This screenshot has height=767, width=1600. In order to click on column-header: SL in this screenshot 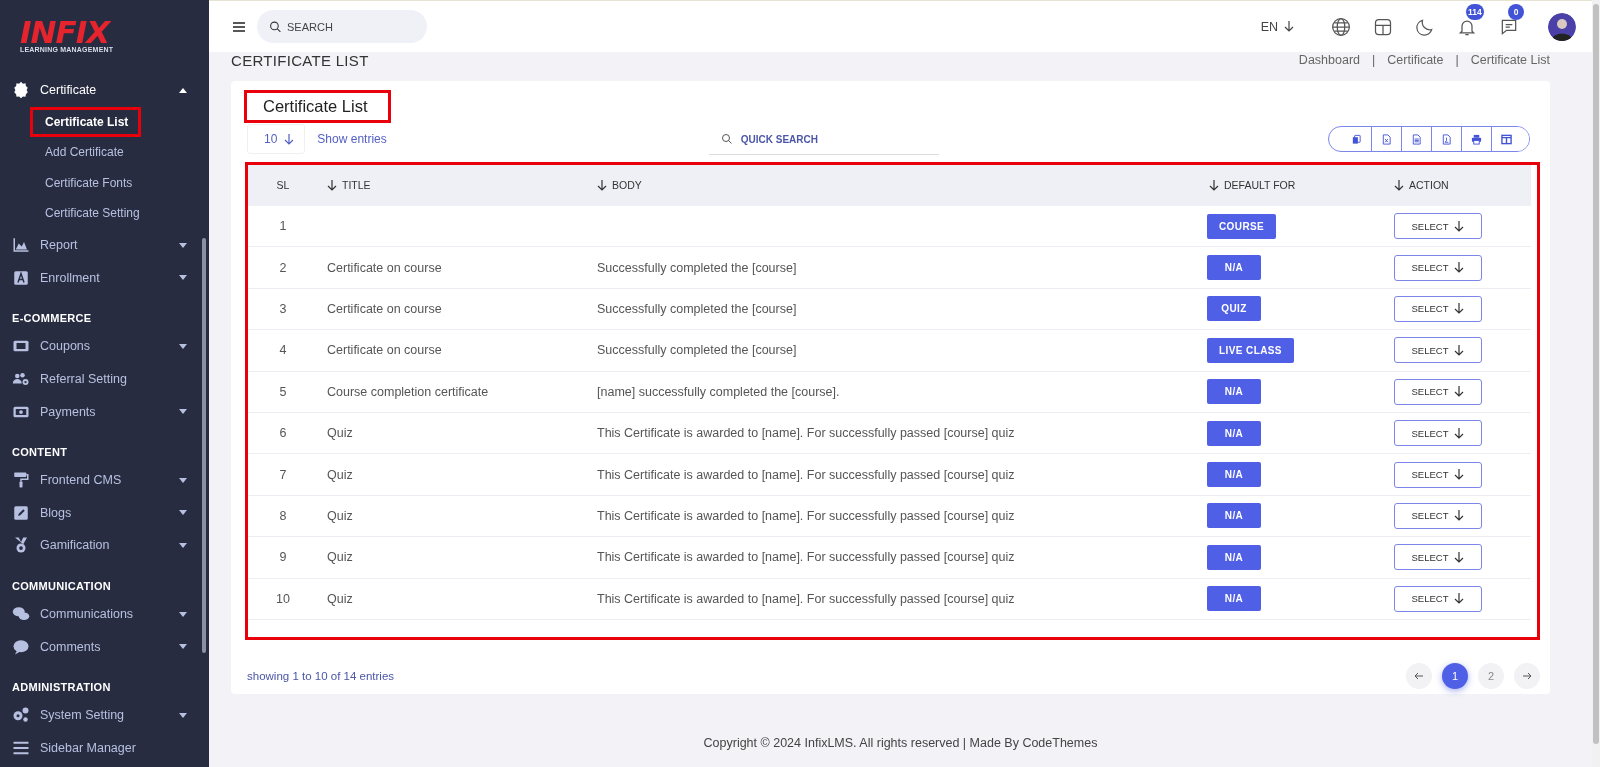, I will do `click(283, 185)`.